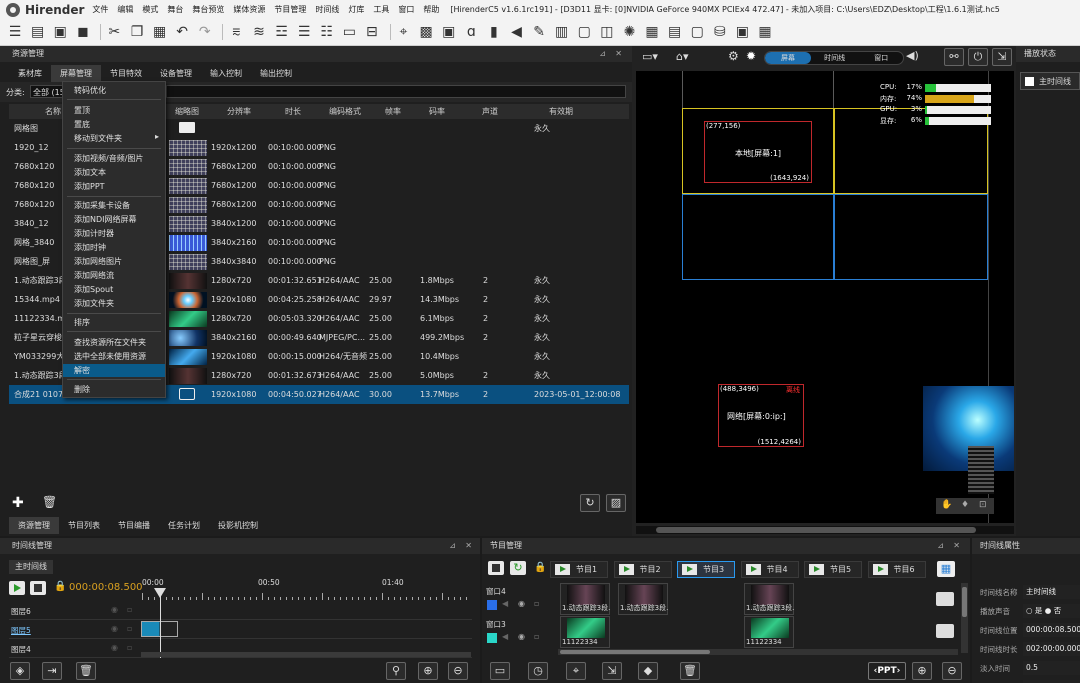  Describe the element at coordinates (134, 525) in the screenshot. I see `resource-bottom-tab: 节目编播` at that location.